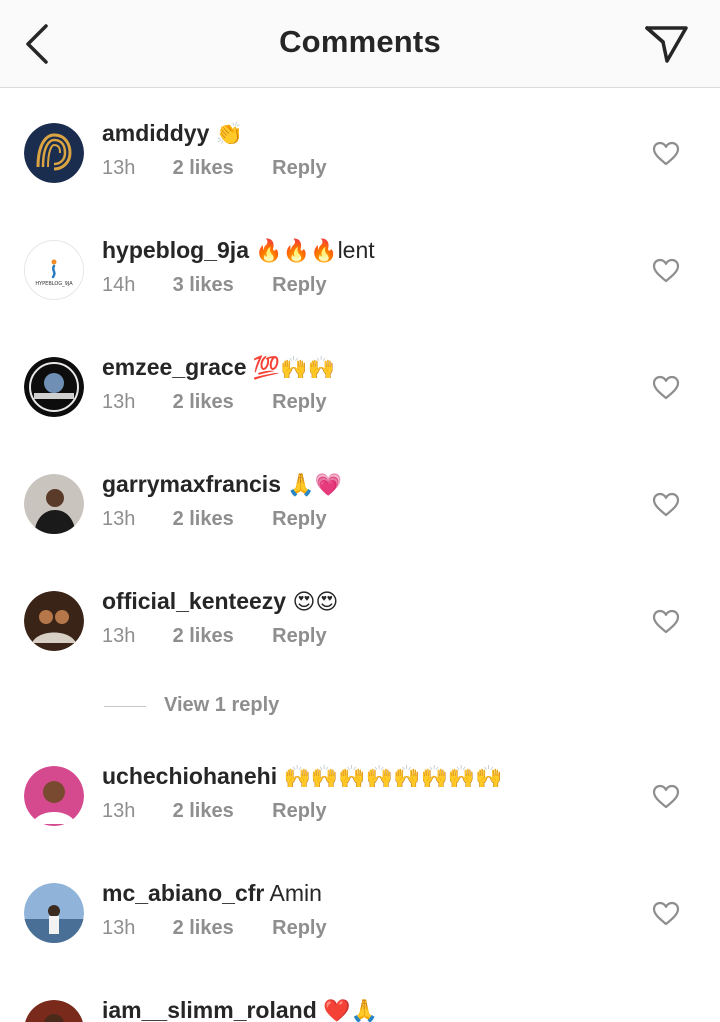 The width and height of the screenshot is (720, 1022). I want to click on comment-line: iam__slimm_roland ❤️🙏, so click(240, 1010).